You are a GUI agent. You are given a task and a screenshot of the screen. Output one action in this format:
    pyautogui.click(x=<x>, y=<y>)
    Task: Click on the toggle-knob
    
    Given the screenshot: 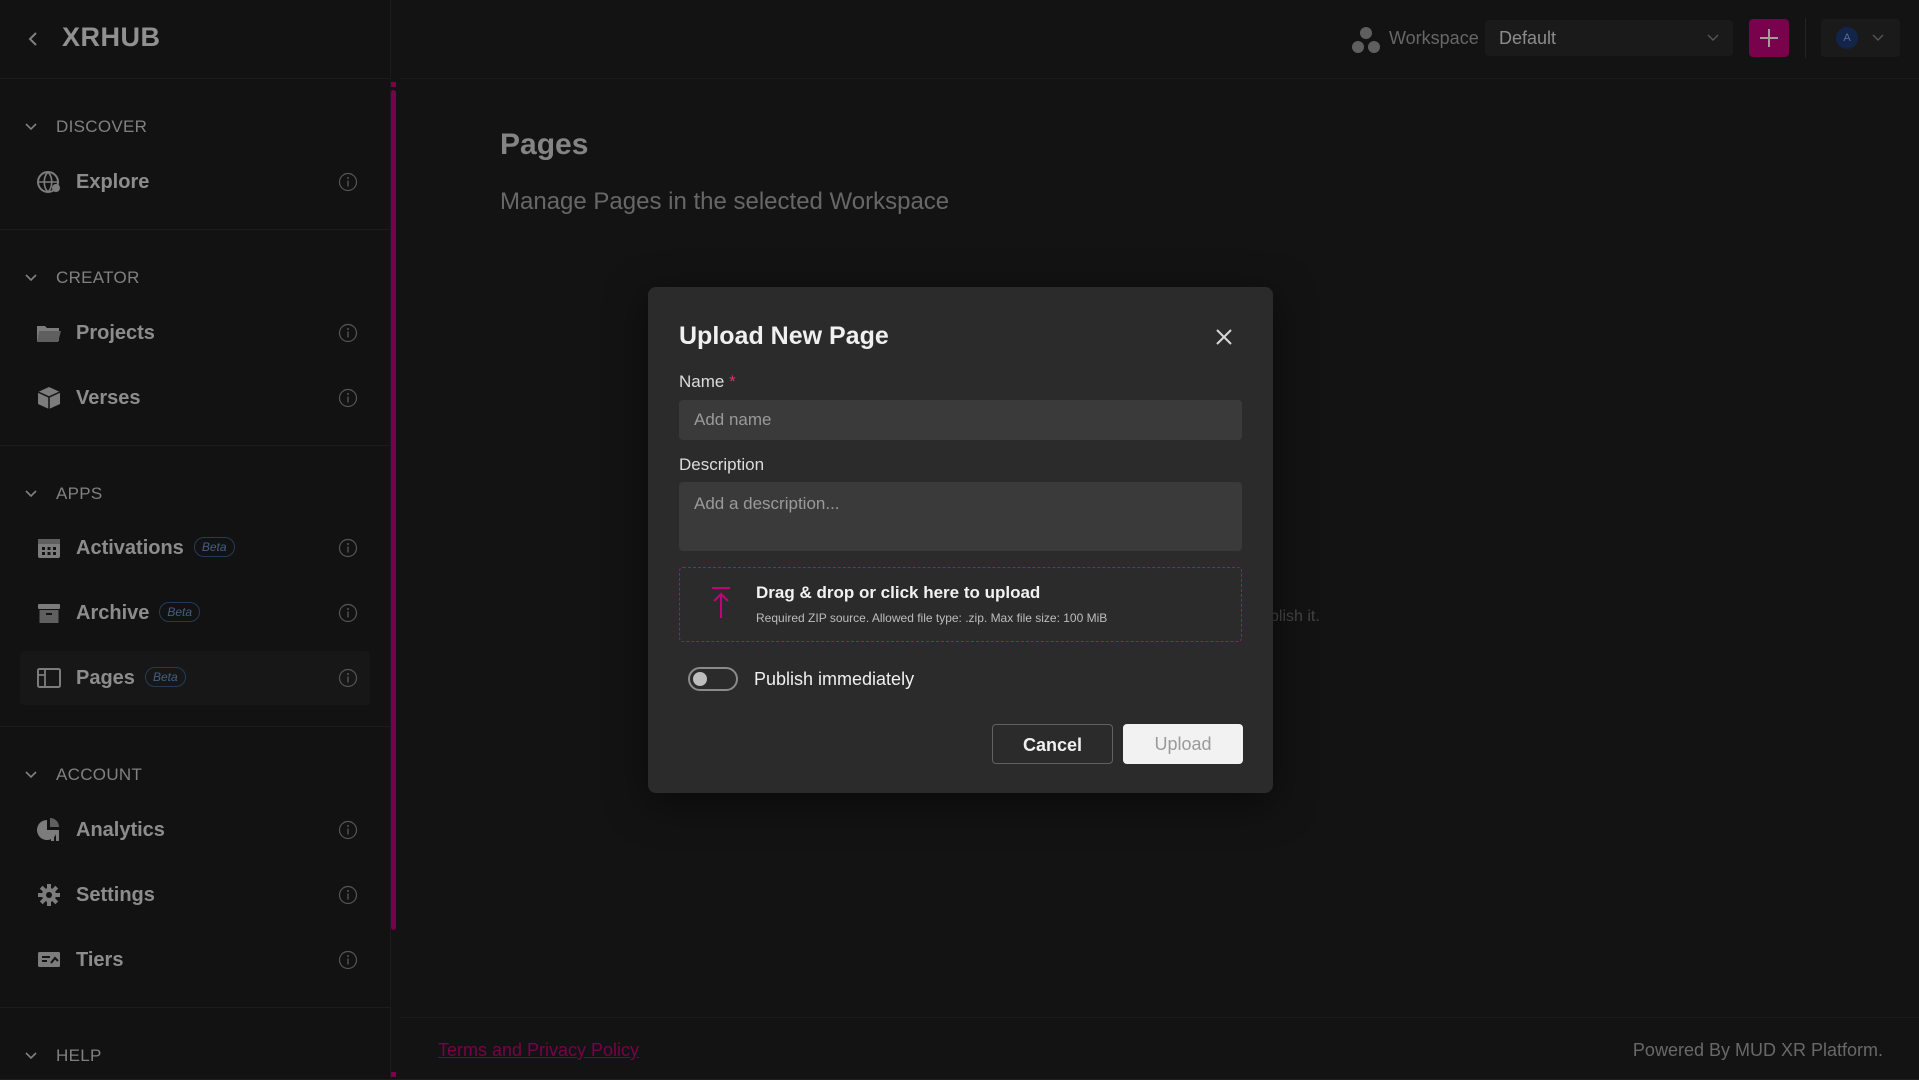 What is the action you would take?
    pyautogui.click(x=700, y=679)
    